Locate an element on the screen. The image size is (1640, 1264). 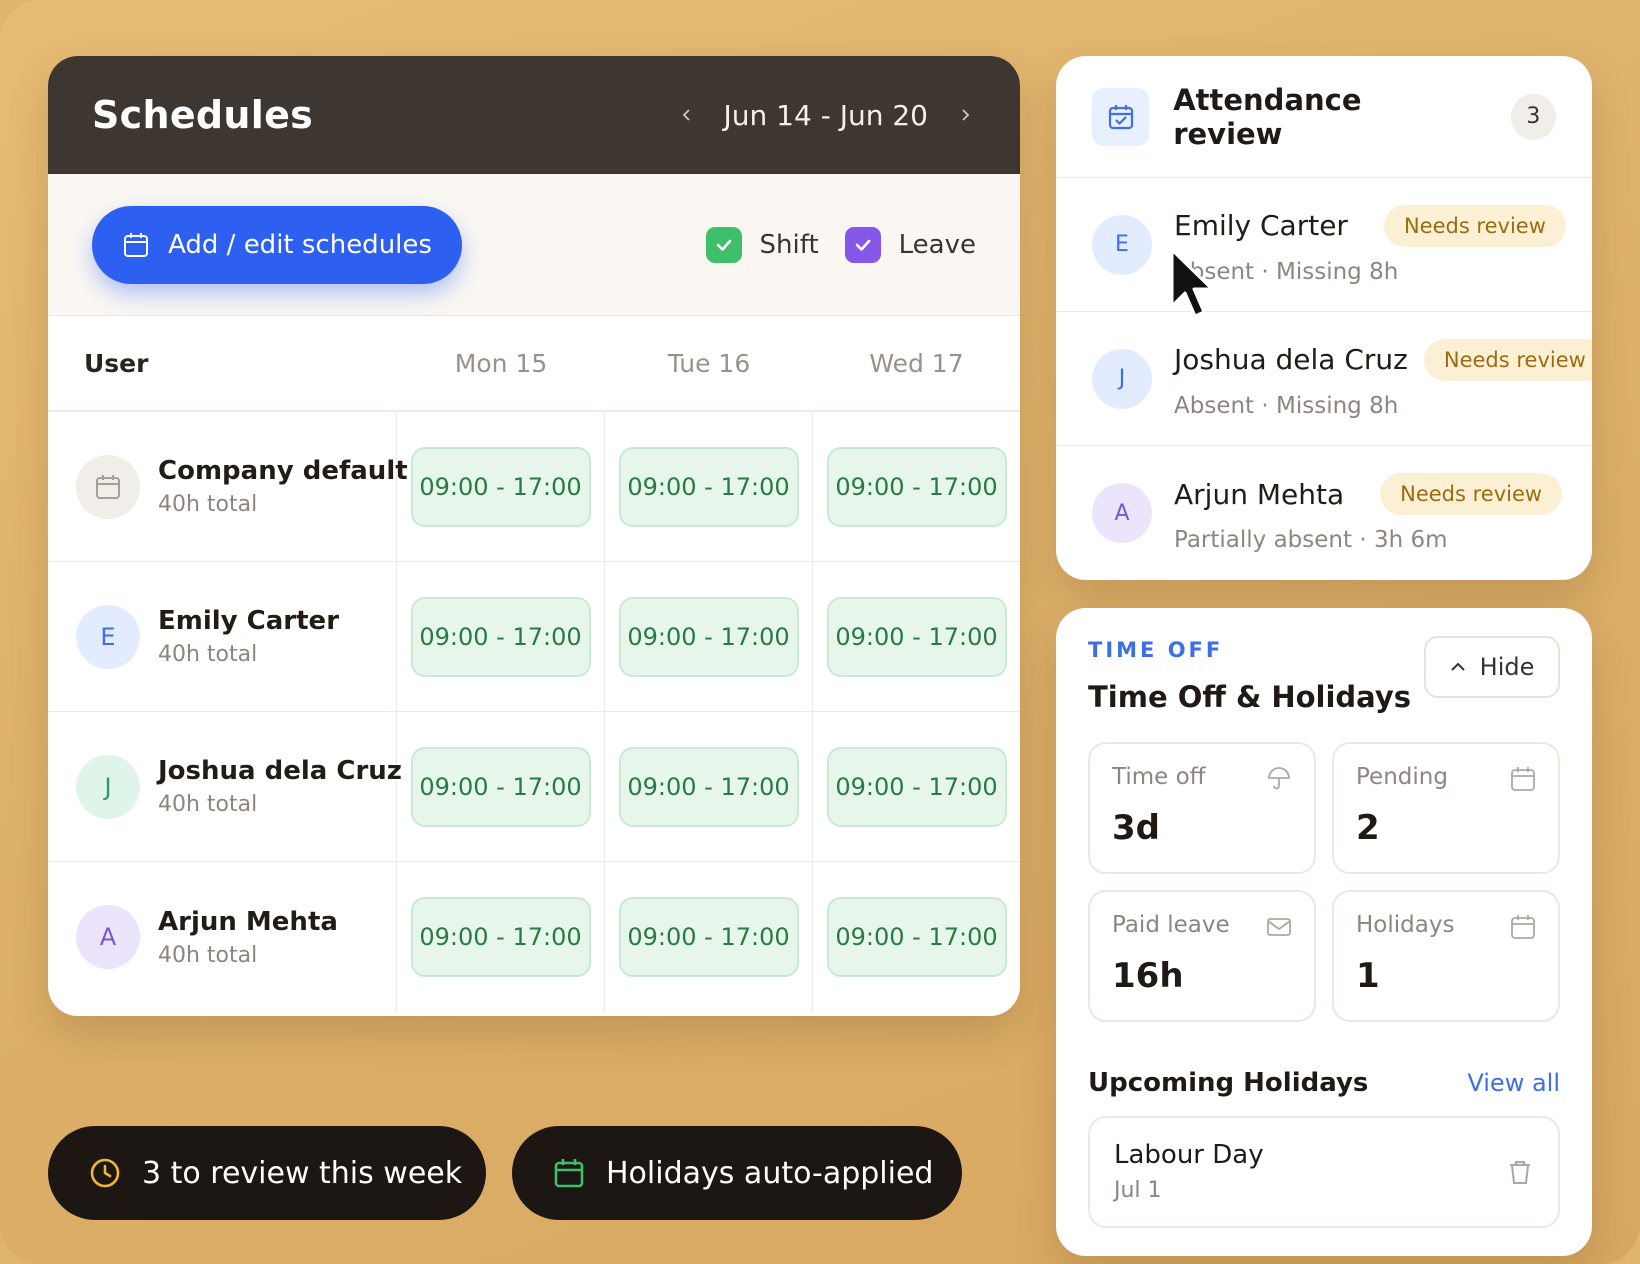
stat-holidays: Holidays 1 is located at coordinates (1446, 956).